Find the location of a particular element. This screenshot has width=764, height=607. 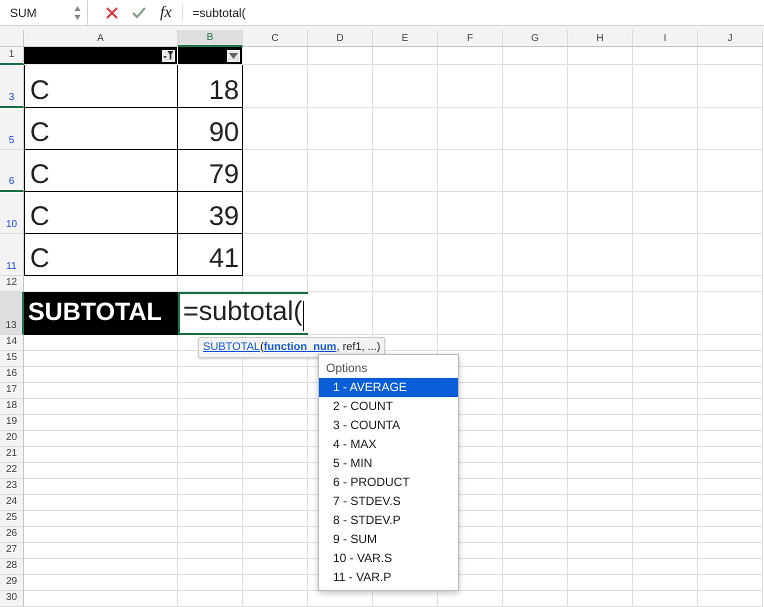

row-header: 27 is located at coordinates (12, 551).